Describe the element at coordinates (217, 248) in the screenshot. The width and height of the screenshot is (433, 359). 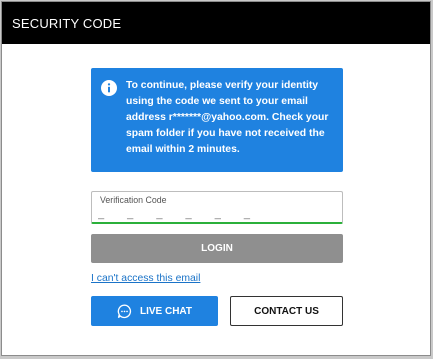
I see `login-button: LOGIN` at that location.